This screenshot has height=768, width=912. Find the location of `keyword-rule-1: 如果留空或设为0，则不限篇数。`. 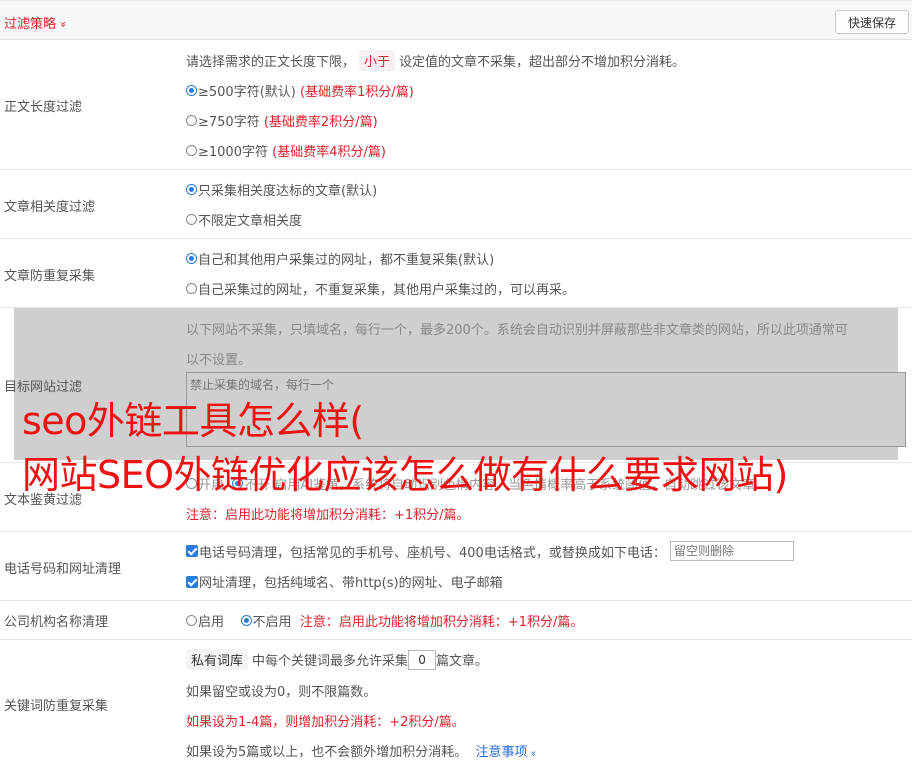

keyword-rule-1: 如果留空或设为0，则不限篇数。 is located at coordinates (281, 690).